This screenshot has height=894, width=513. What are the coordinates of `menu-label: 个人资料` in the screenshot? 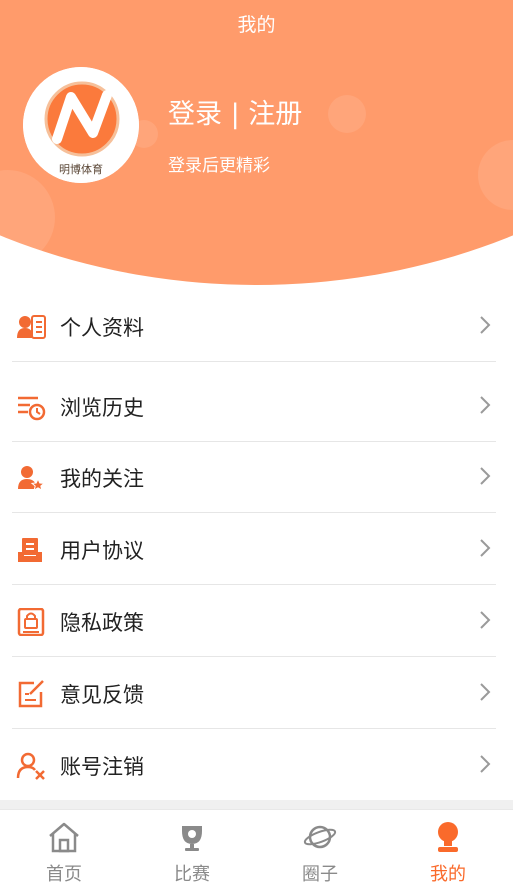 It's located at (102, 328).